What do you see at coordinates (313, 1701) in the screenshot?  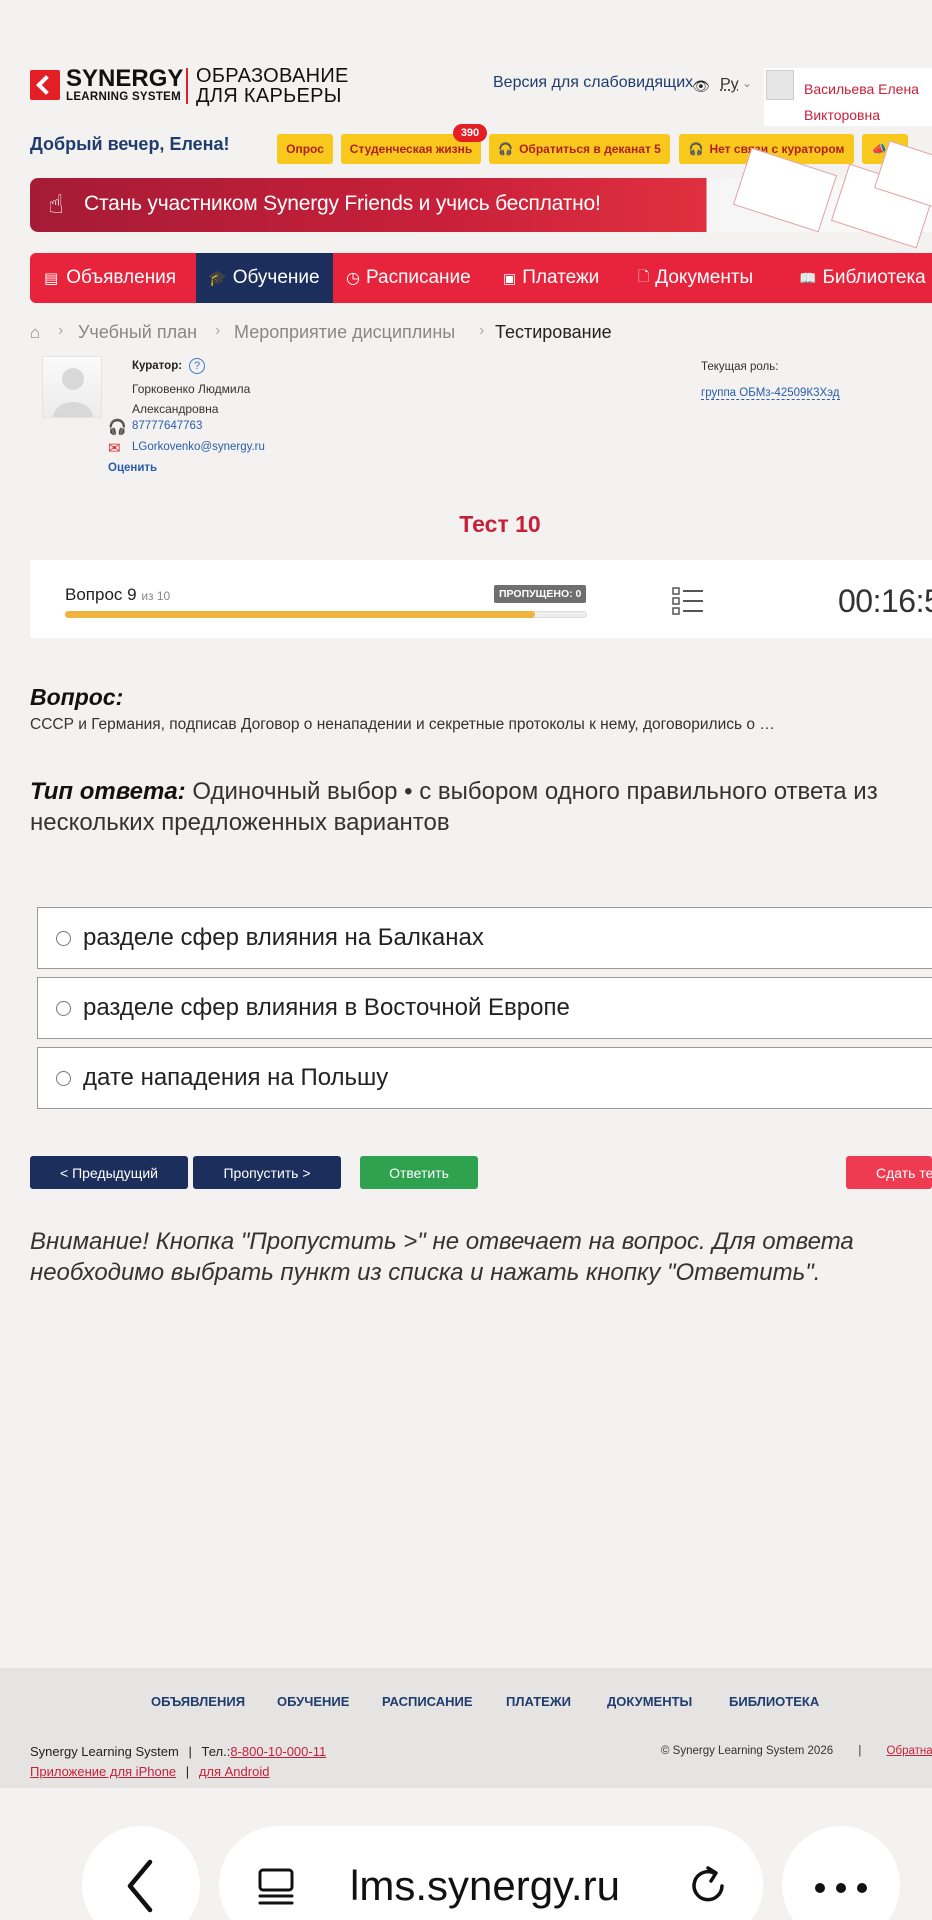 I see `footer-link-education: ОБУЧЕНИЕ` at bounding box center [313, 1701].